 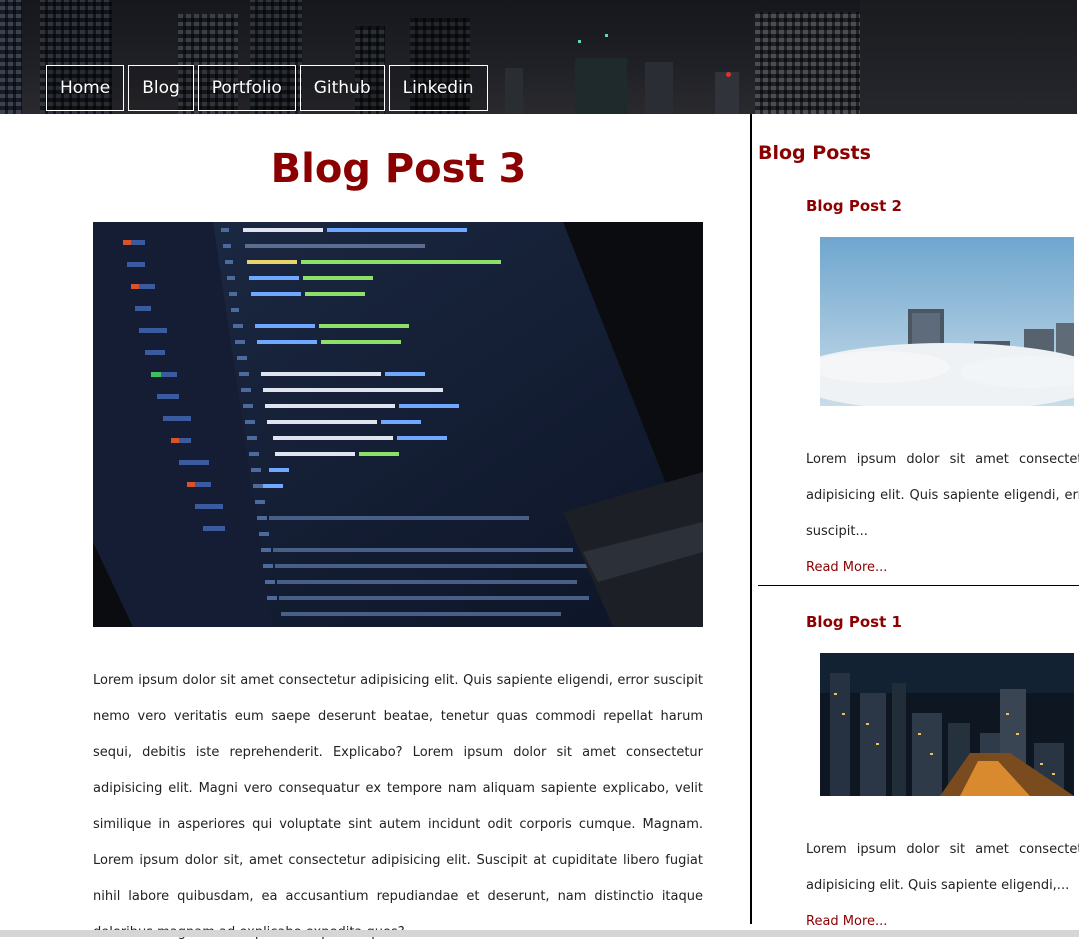 I want to click on nav-linkedin-link: Linkedin, so click(x=438, y=88).